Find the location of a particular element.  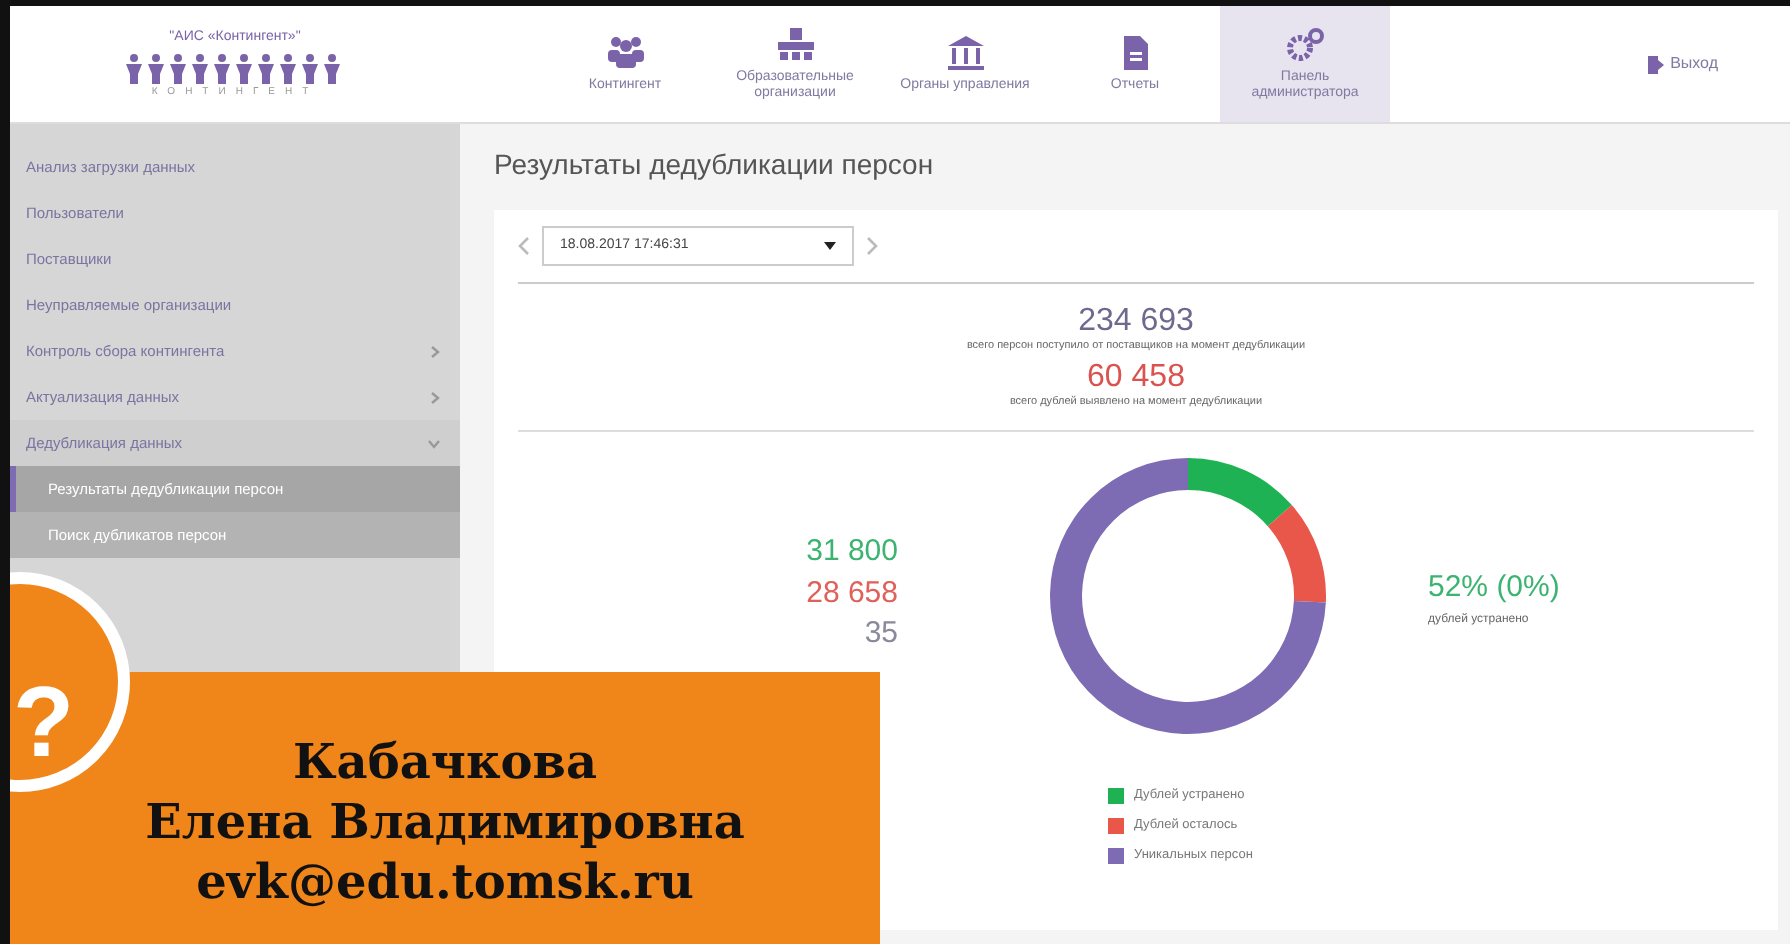

count-value: 31 800 is located at coordinates (852, 553).